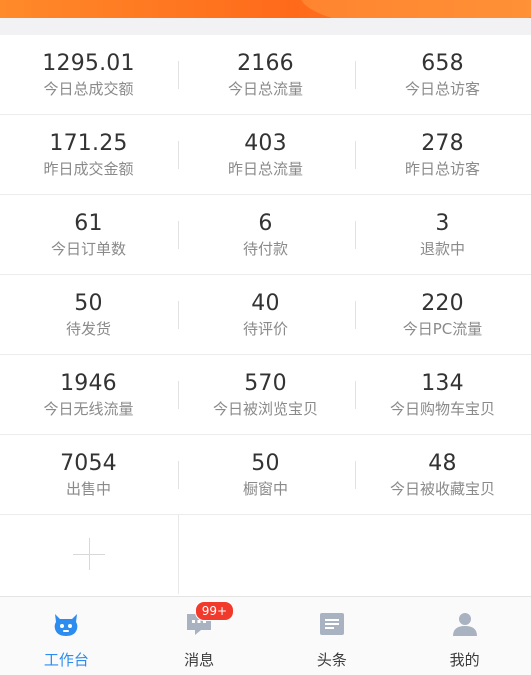  What do you see at coordinates (442, 383) in the screenshot?
I see `stat-value: 134` at bounding box center [442, 383].